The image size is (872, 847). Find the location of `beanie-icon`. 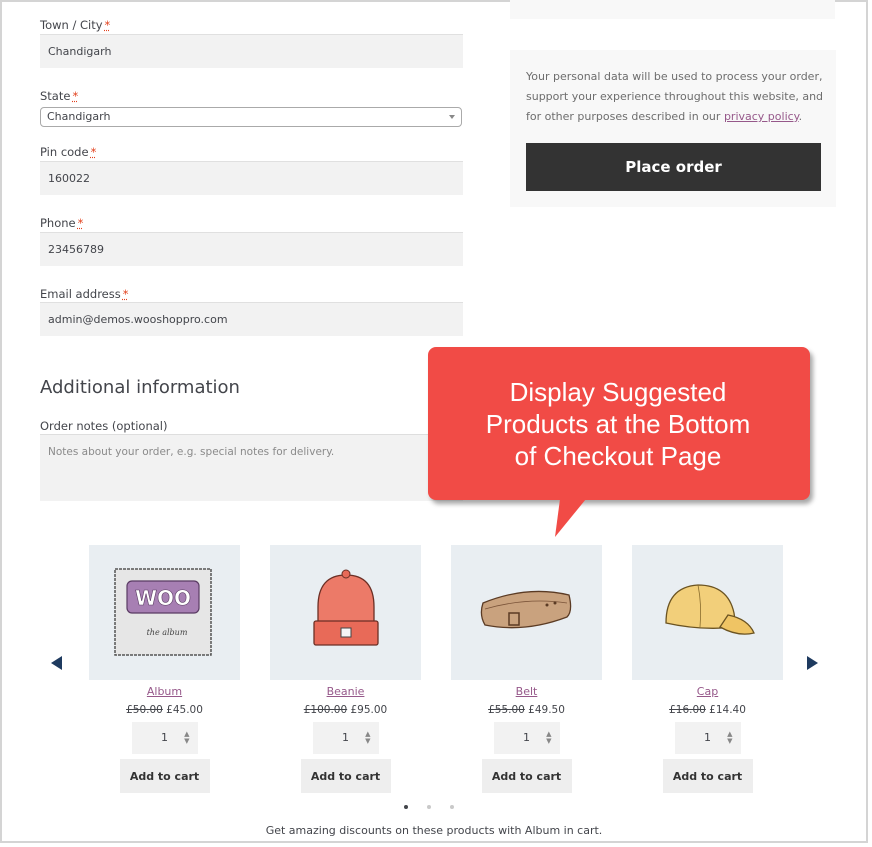

beanie-icon is located at coordinates (346, 607).